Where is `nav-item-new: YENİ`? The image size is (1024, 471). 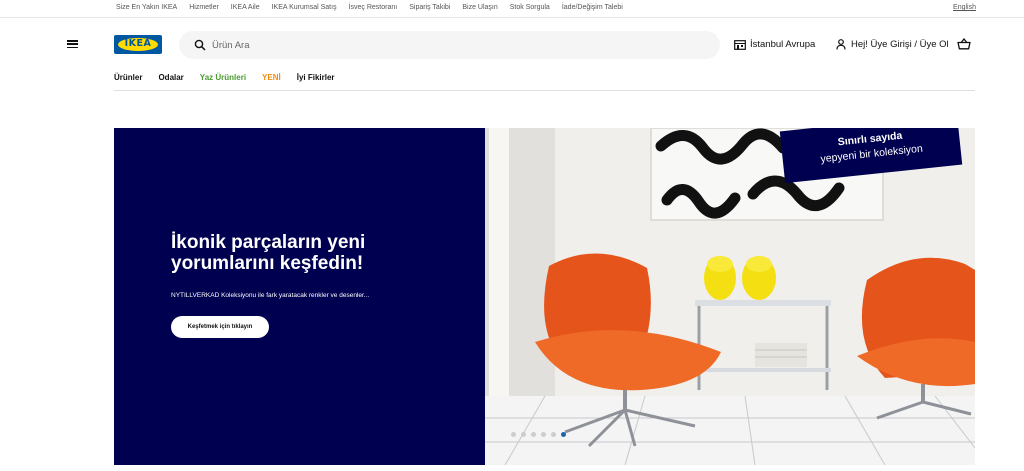 nav-item-new: YENİ is located at coordinates (271, 77).